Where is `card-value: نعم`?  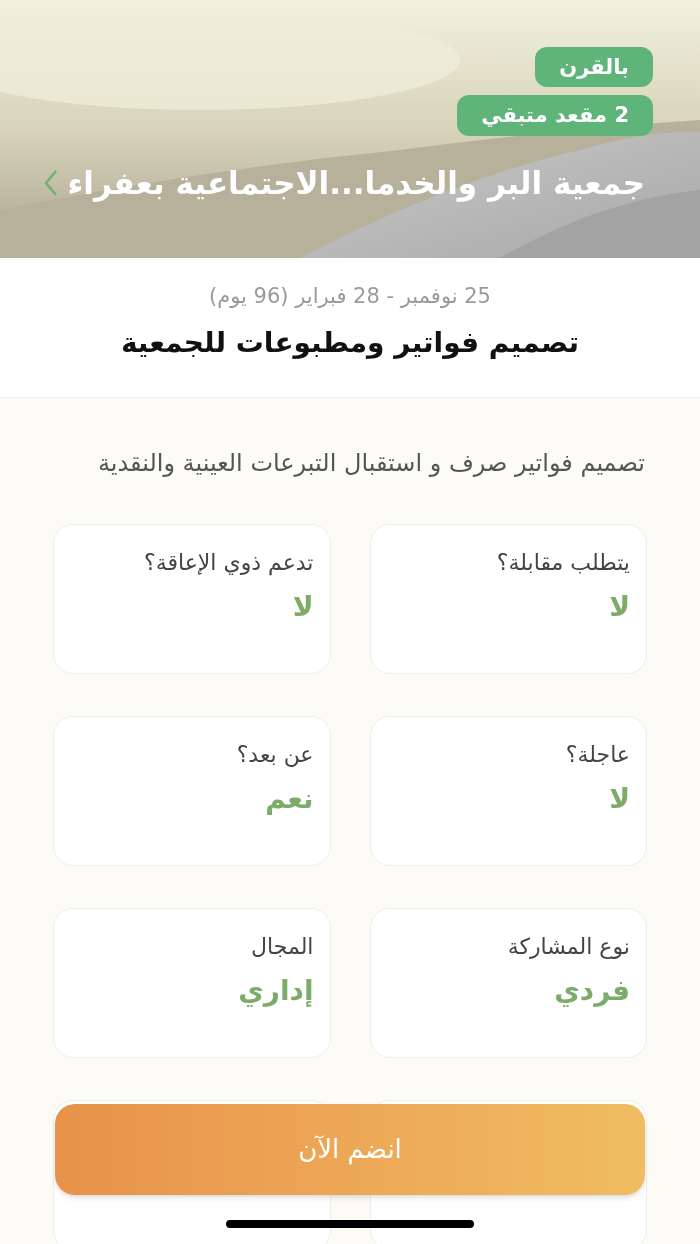 card-value: نعم is located at coordinates (289, 798).